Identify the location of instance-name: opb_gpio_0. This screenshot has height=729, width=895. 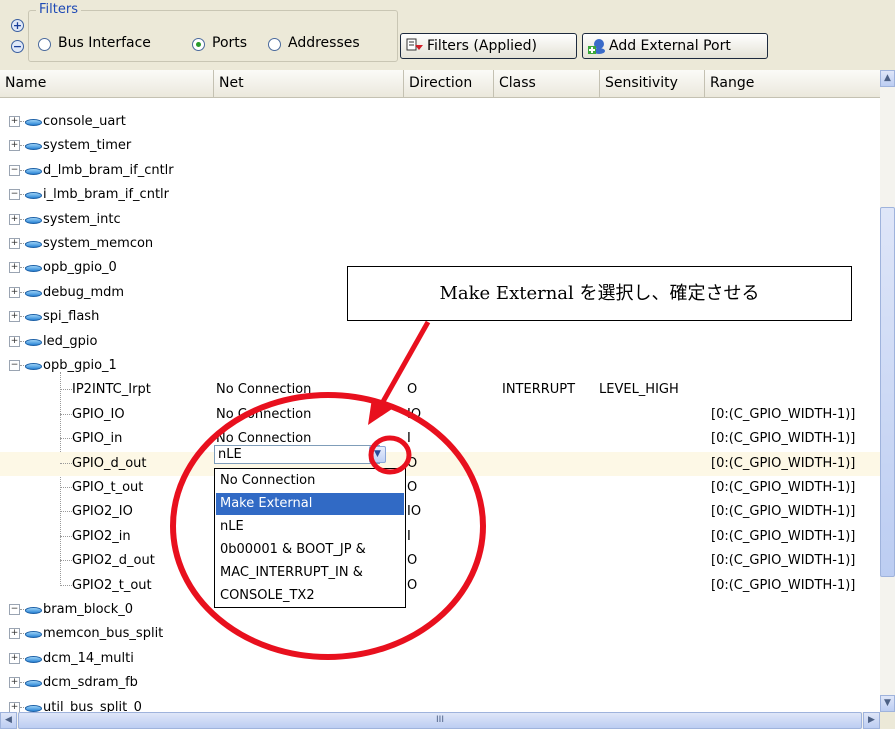
(80, 268).